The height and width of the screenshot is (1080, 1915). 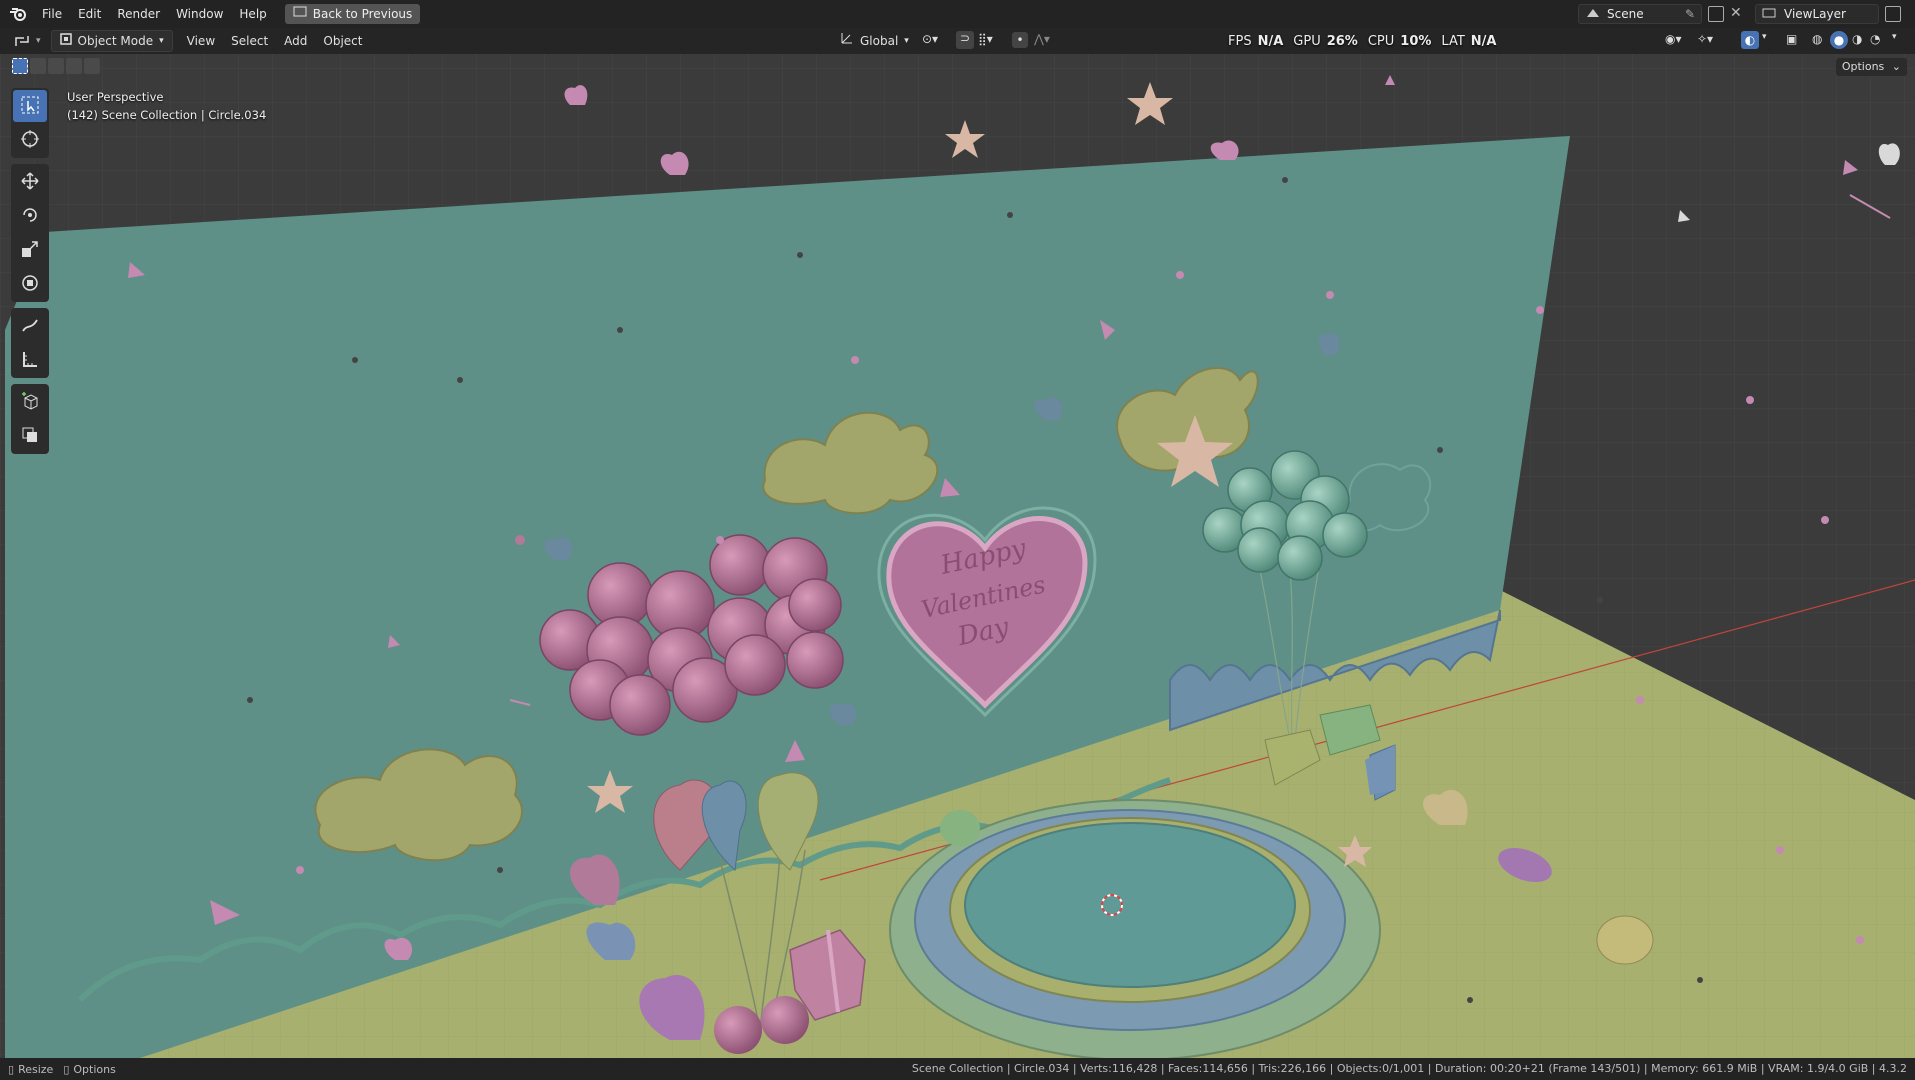 What do you see at coordinates (1857, 39) in the screenshot?
I see `material-shading-icon: ◑` at bounding box center [1857, 39].